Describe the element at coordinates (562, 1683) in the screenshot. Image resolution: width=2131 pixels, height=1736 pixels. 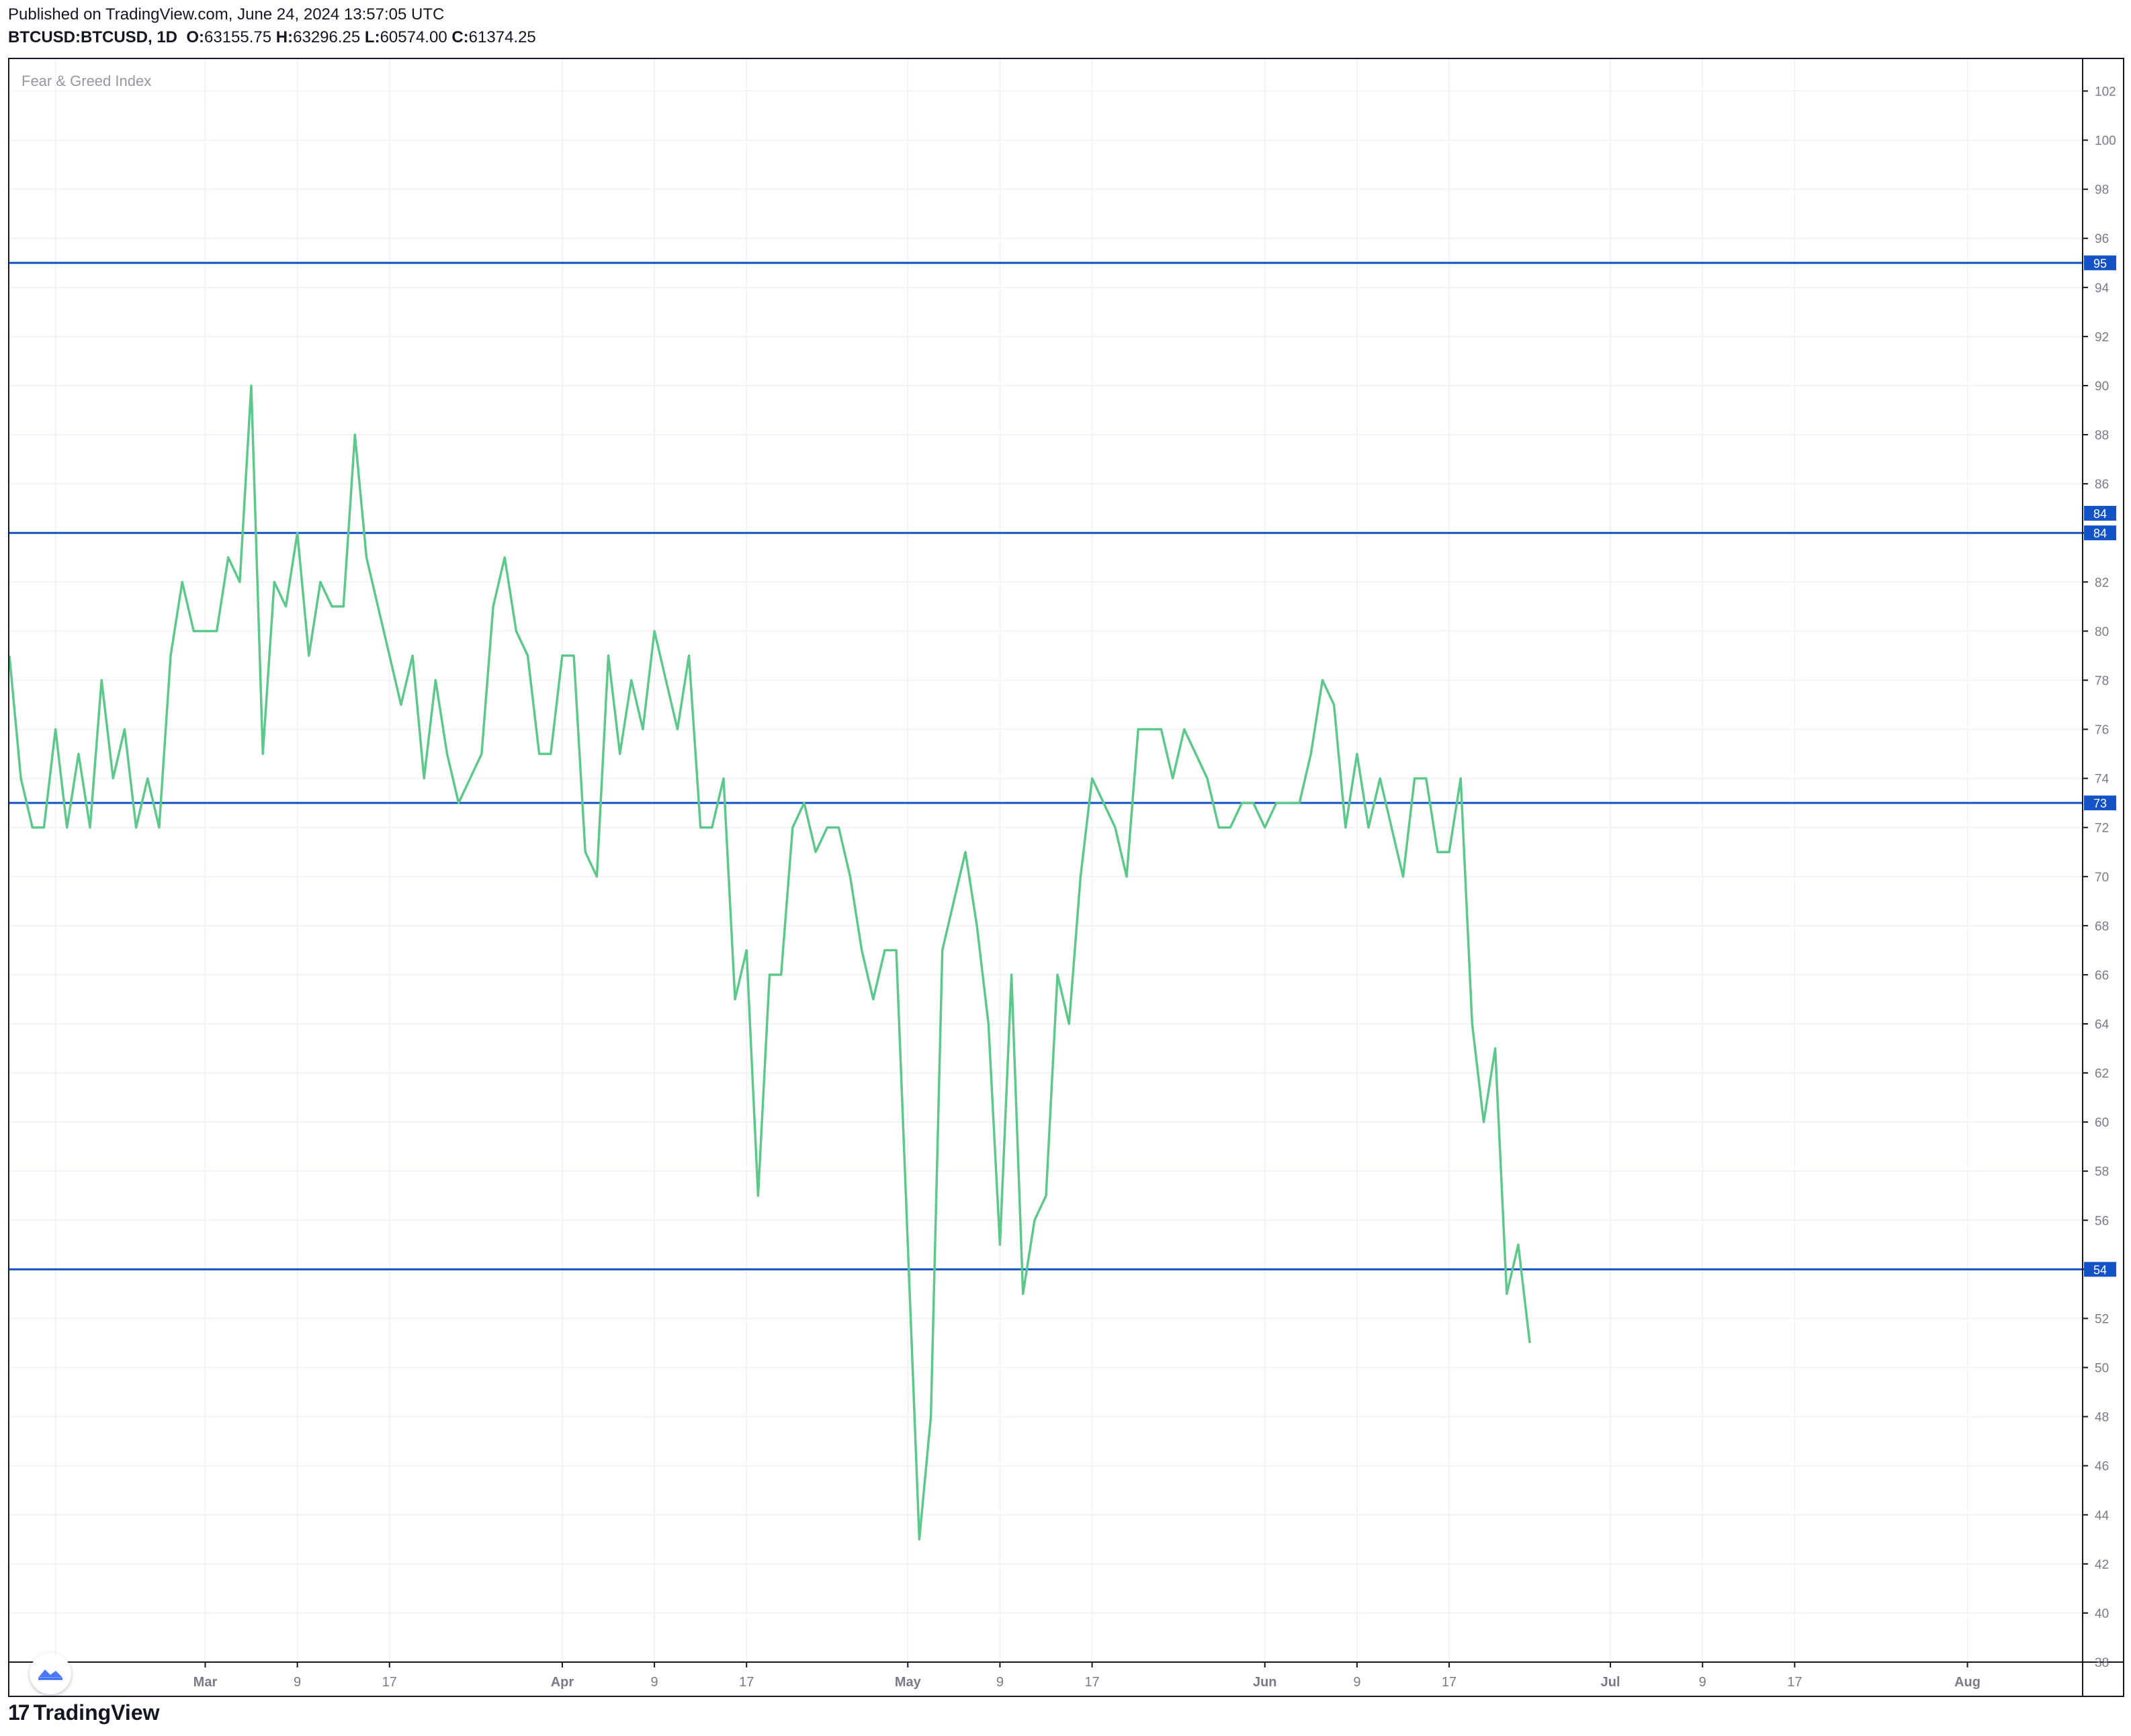
I see `x-tick-label: Apr` at that location.